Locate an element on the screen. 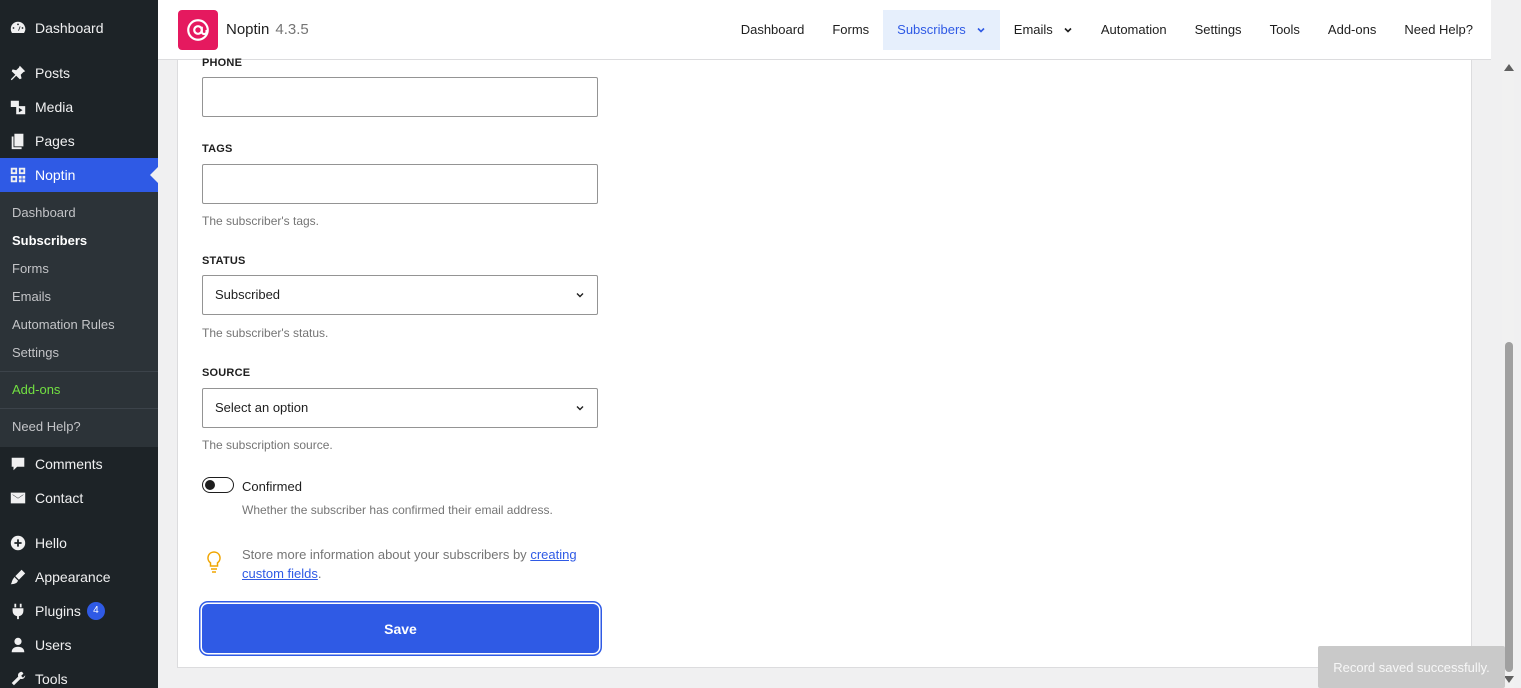  submenu-settings: Settings is located at coordinates (79, 353).